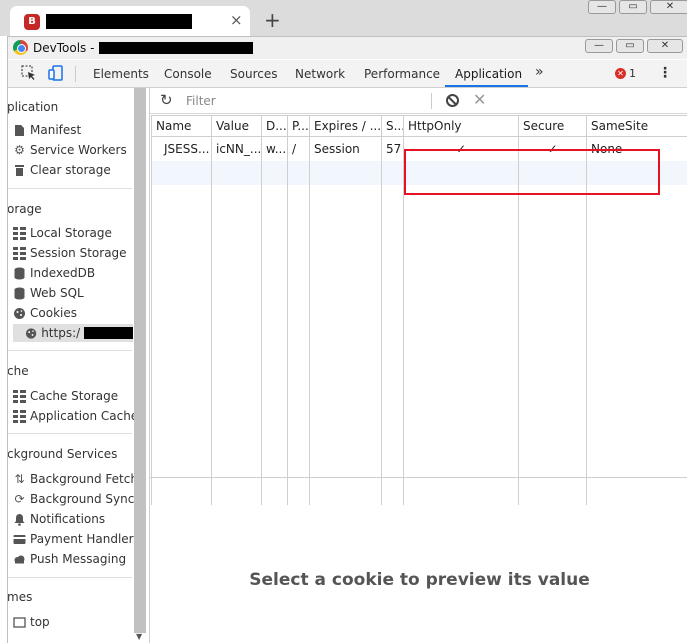 The width and height of the screenshot is (687, 643). Describe the element at coordinates (253, 74) in the screenshot. I see `tab-sources: Sources` at that location.